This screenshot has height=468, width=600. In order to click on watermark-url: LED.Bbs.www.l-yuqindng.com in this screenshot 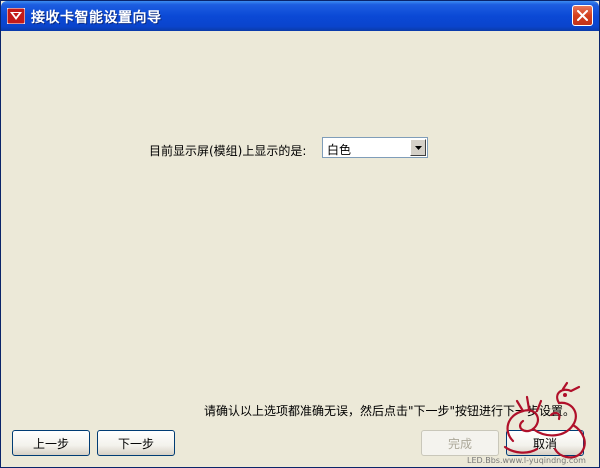, I will do `click(526, 460)`.